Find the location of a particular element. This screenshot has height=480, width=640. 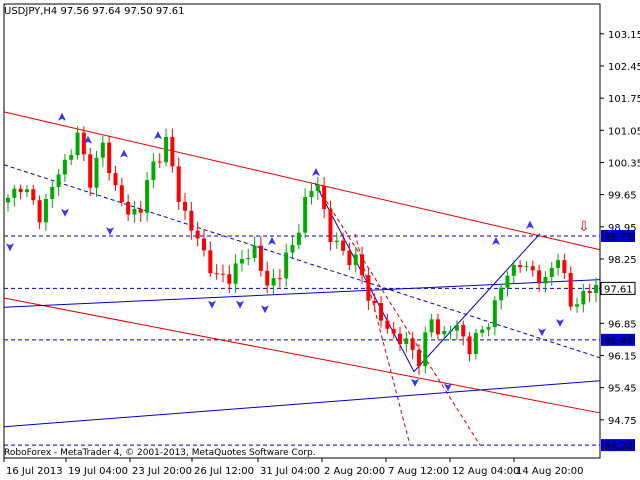

price-tick-label: 100.35 is located at coordinates (624, 163).